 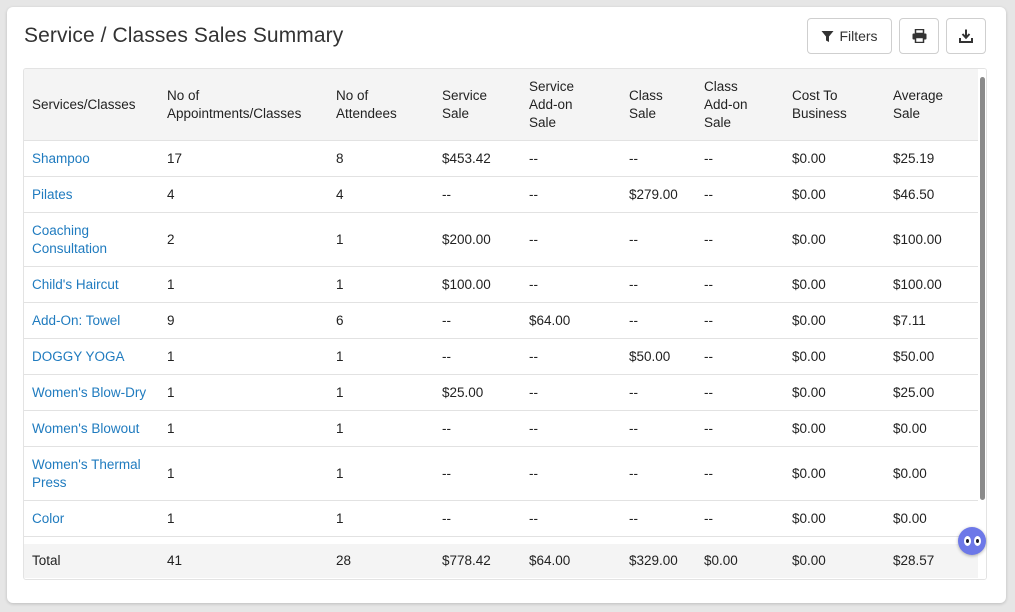 What do you see at coordinates (89, 392) in the screenshot?
I see `service-link: Women's Blow-Dry` at bounding box center [89, 392].